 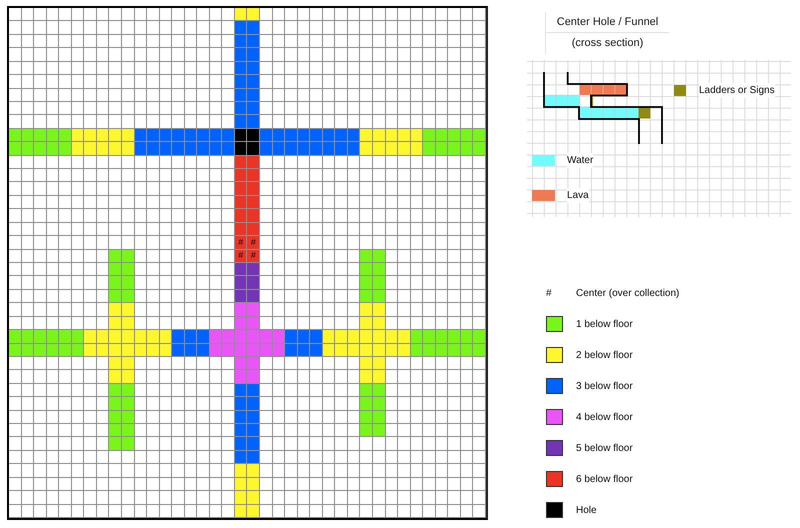 I want to click on legend-label: 5 below floor, so click(x=604, y=449).